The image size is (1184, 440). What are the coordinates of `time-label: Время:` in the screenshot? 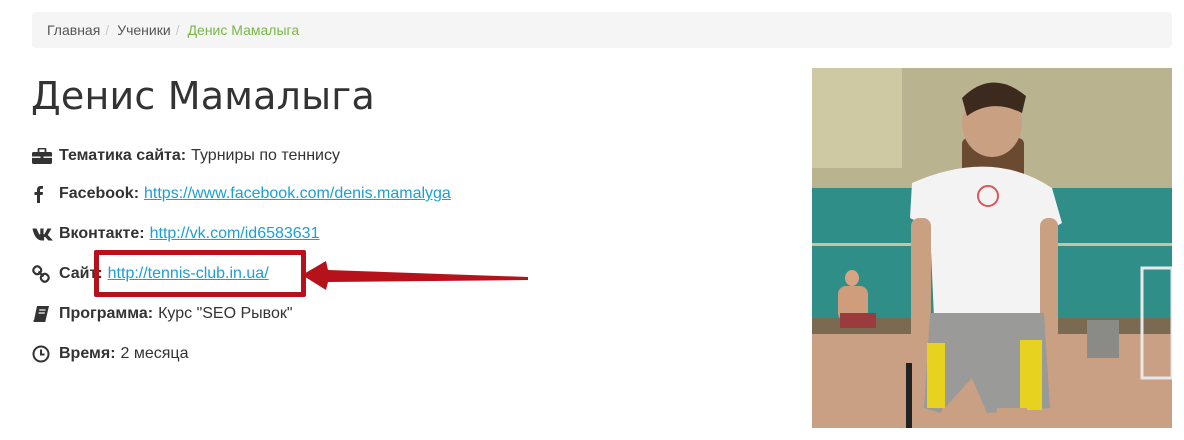 It's located at (87, 353).